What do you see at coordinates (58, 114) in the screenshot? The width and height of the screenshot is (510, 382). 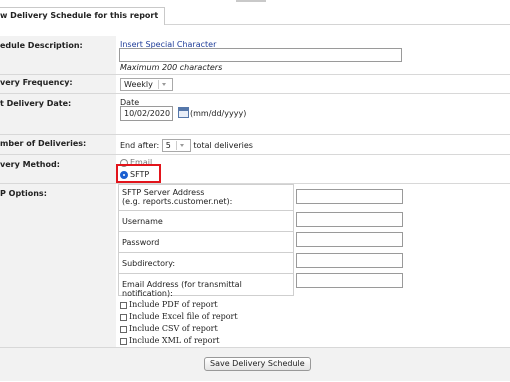 I see `first-delivery-date-label: t Delivery Date:` at bounding box center [58, 114].